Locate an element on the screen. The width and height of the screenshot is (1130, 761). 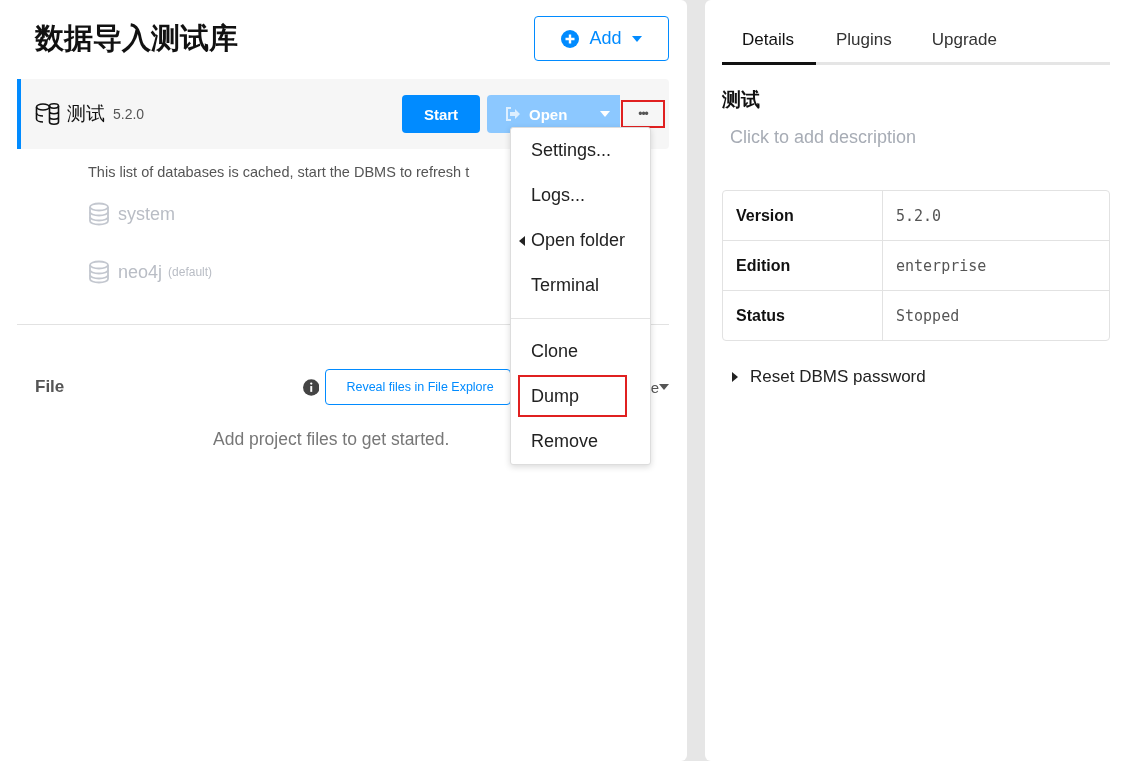
reset-password-toggle: Reset DBMS password is located at coordinates (838, 377).